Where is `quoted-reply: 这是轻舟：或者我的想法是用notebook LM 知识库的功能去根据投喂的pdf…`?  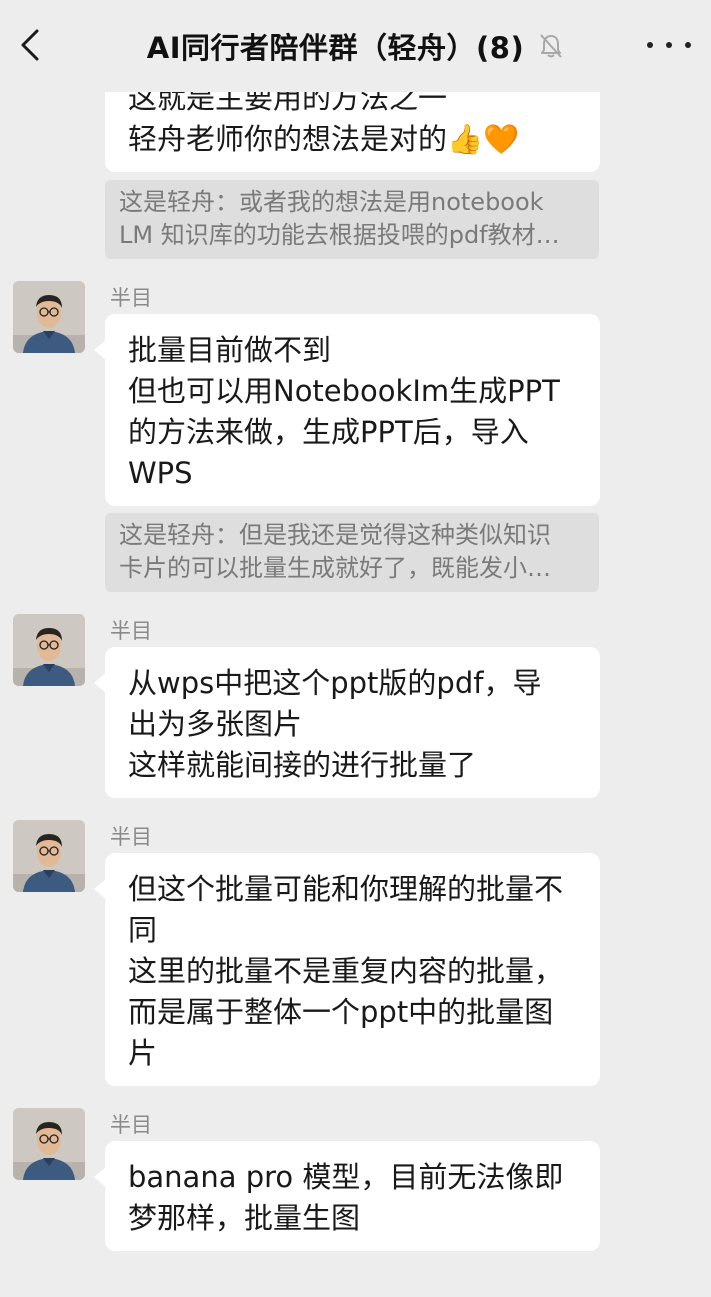 quoted-reply: 这是轻舟：或者我的想法是用notebook LM 知识库的功能去根据投喂的pdf… is located at coordinates (352, 219).